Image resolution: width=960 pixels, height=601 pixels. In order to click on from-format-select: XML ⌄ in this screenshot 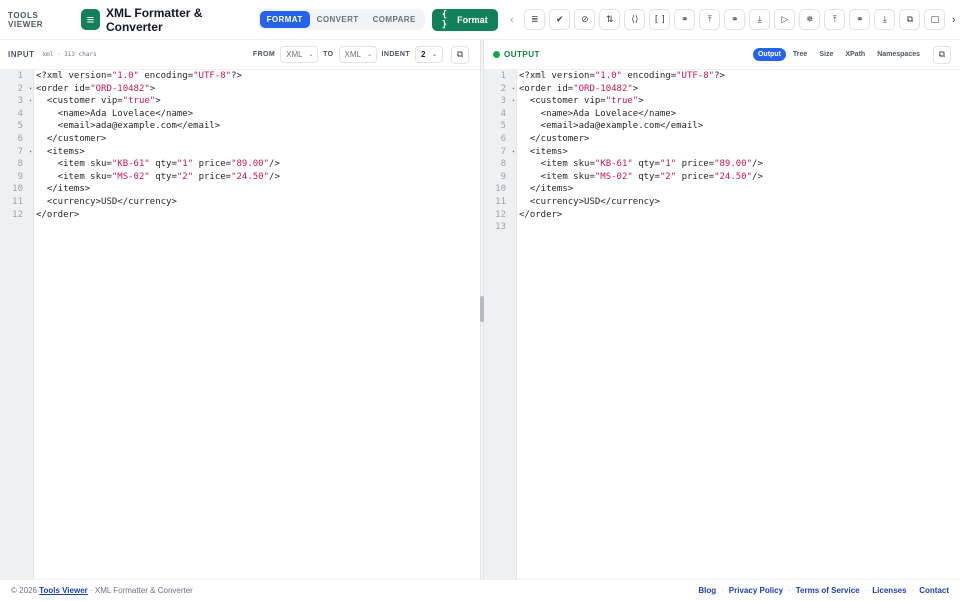, I will do `click(299, 54)`.